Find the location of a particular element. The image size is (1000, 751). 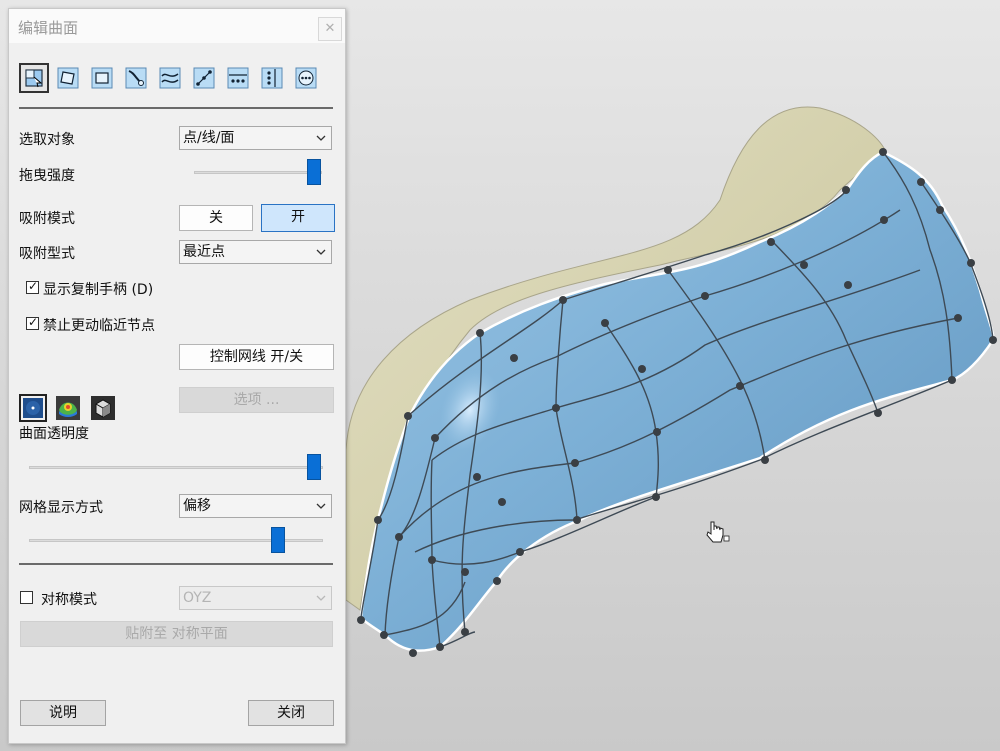

show-copy-handle-label: 显示复制手柄 (D) is located at coordinates (98, 290).